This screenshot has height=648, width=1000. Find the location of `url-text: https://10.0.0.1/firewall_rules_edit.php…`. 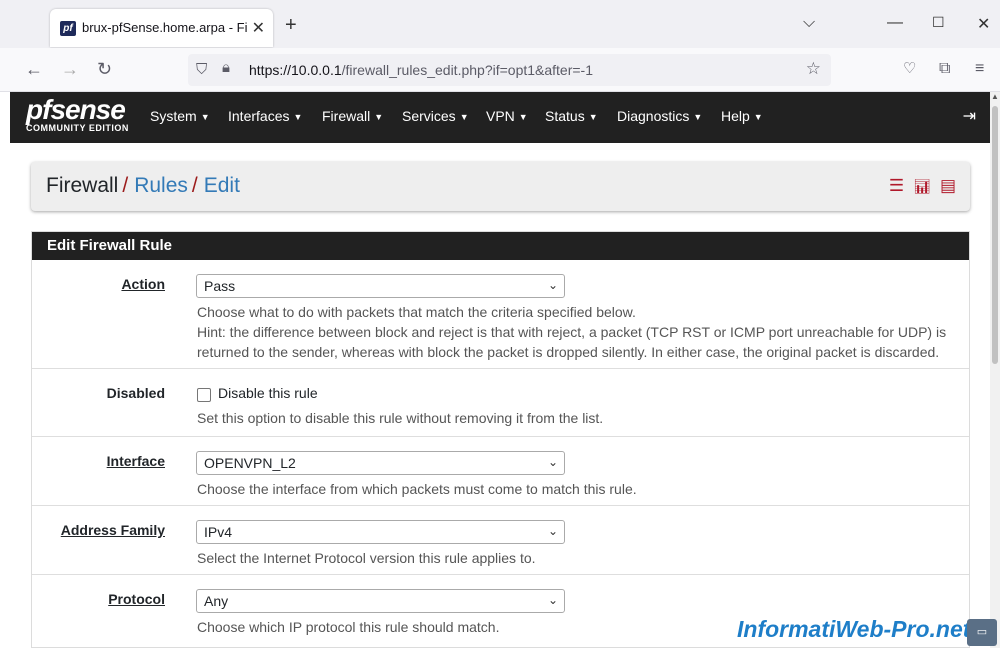

url-text: https://10.0.0.1/firewall_rules_edit.php… is located at coordinates (421, 70).